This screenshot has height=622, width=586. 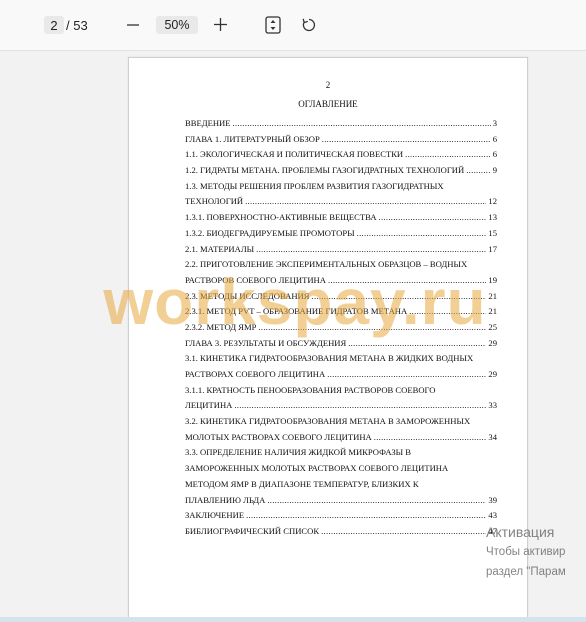 What do you see at coordinates (492, 232) in the screenshot?
I see `toc-entry-page: 15` at bounding box center [492, 232].